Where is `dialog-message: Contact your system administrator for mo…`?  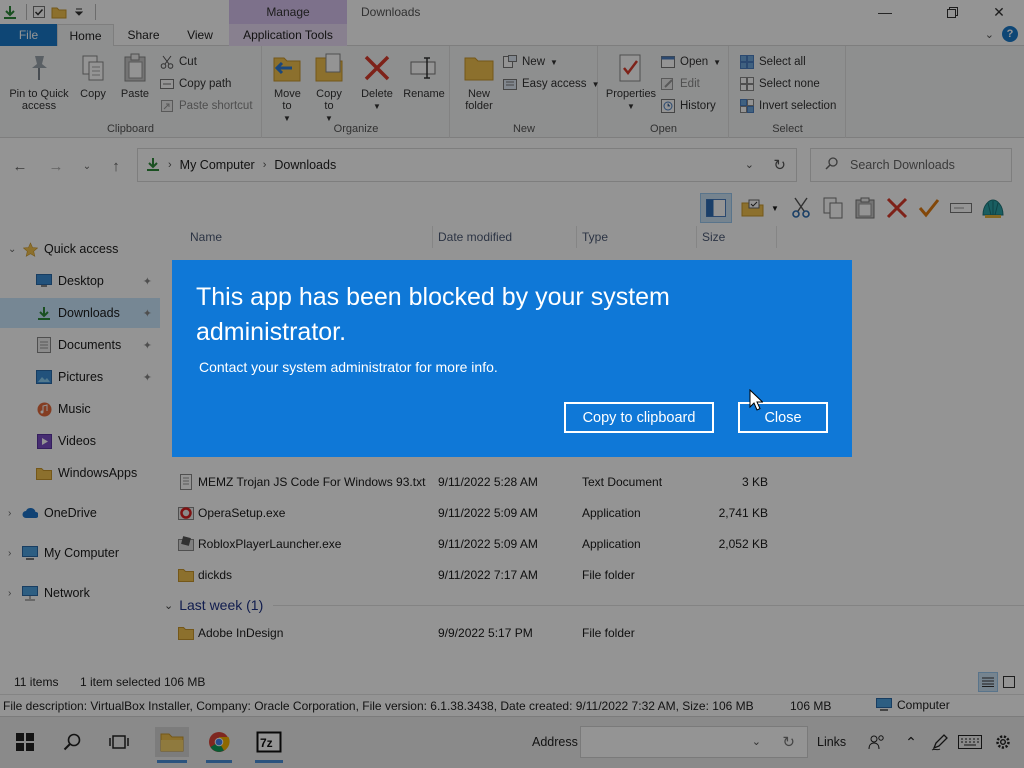 dialog-message: Contact your system administrator for mo… is located at coordinates (348, 367).